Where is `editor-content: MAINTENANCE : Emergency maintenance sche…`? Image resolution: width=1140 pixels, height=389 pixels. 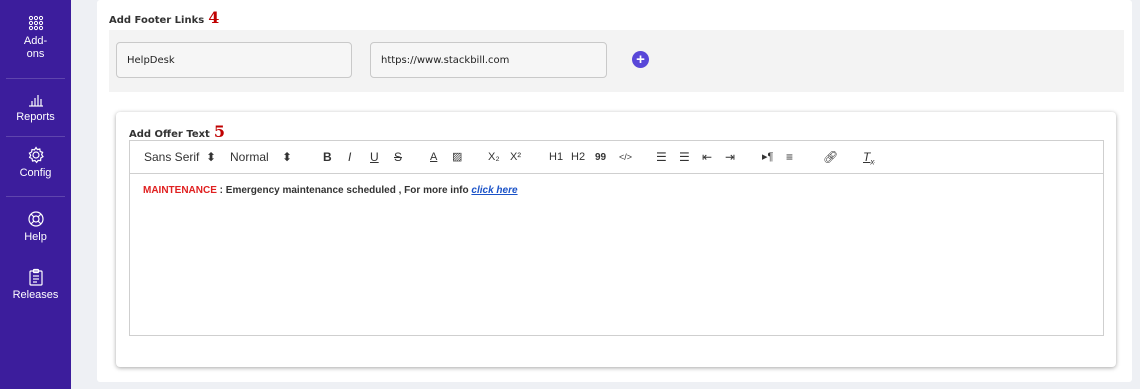 editor-content: MAINTENANCE : Emergency maintenance sche… is located at coordinates (330, 190).